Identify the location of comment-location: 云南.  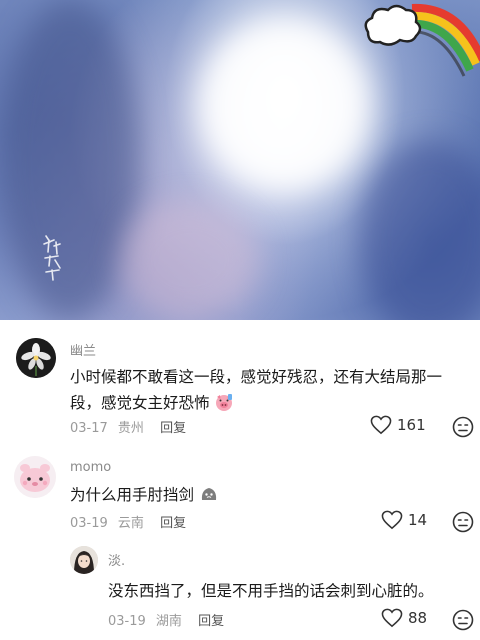
(130, 523).